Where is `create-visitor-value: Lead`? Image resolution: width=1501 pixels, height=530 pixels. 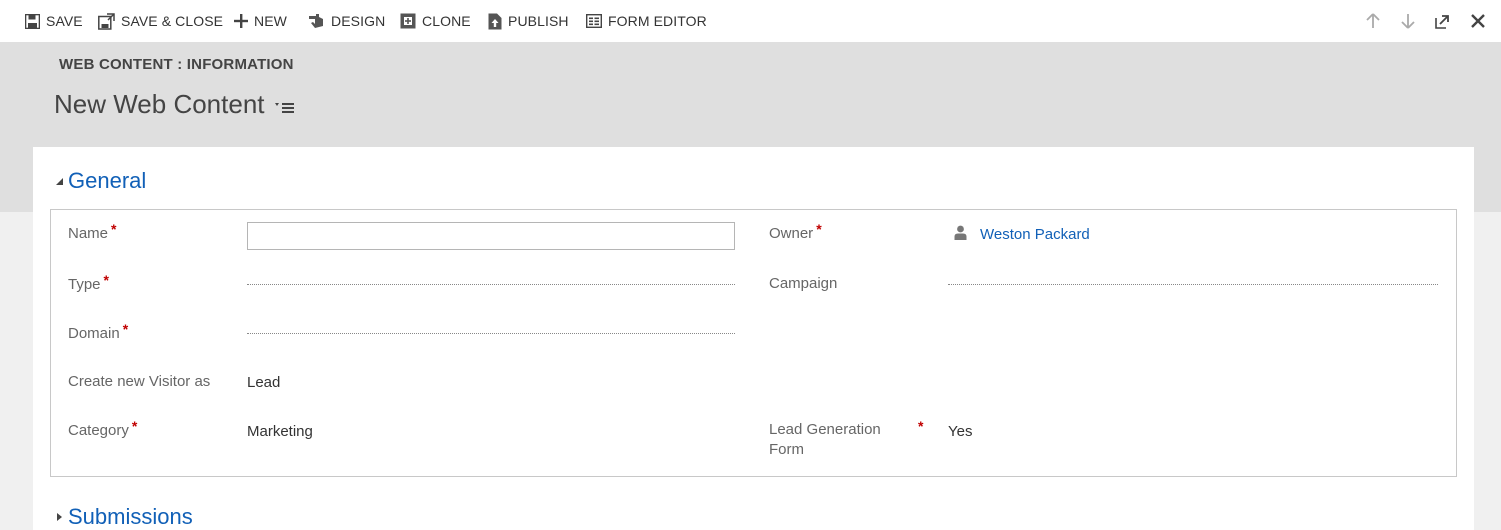 create-visitor-value: Lead is located at coordinates (263, 382).